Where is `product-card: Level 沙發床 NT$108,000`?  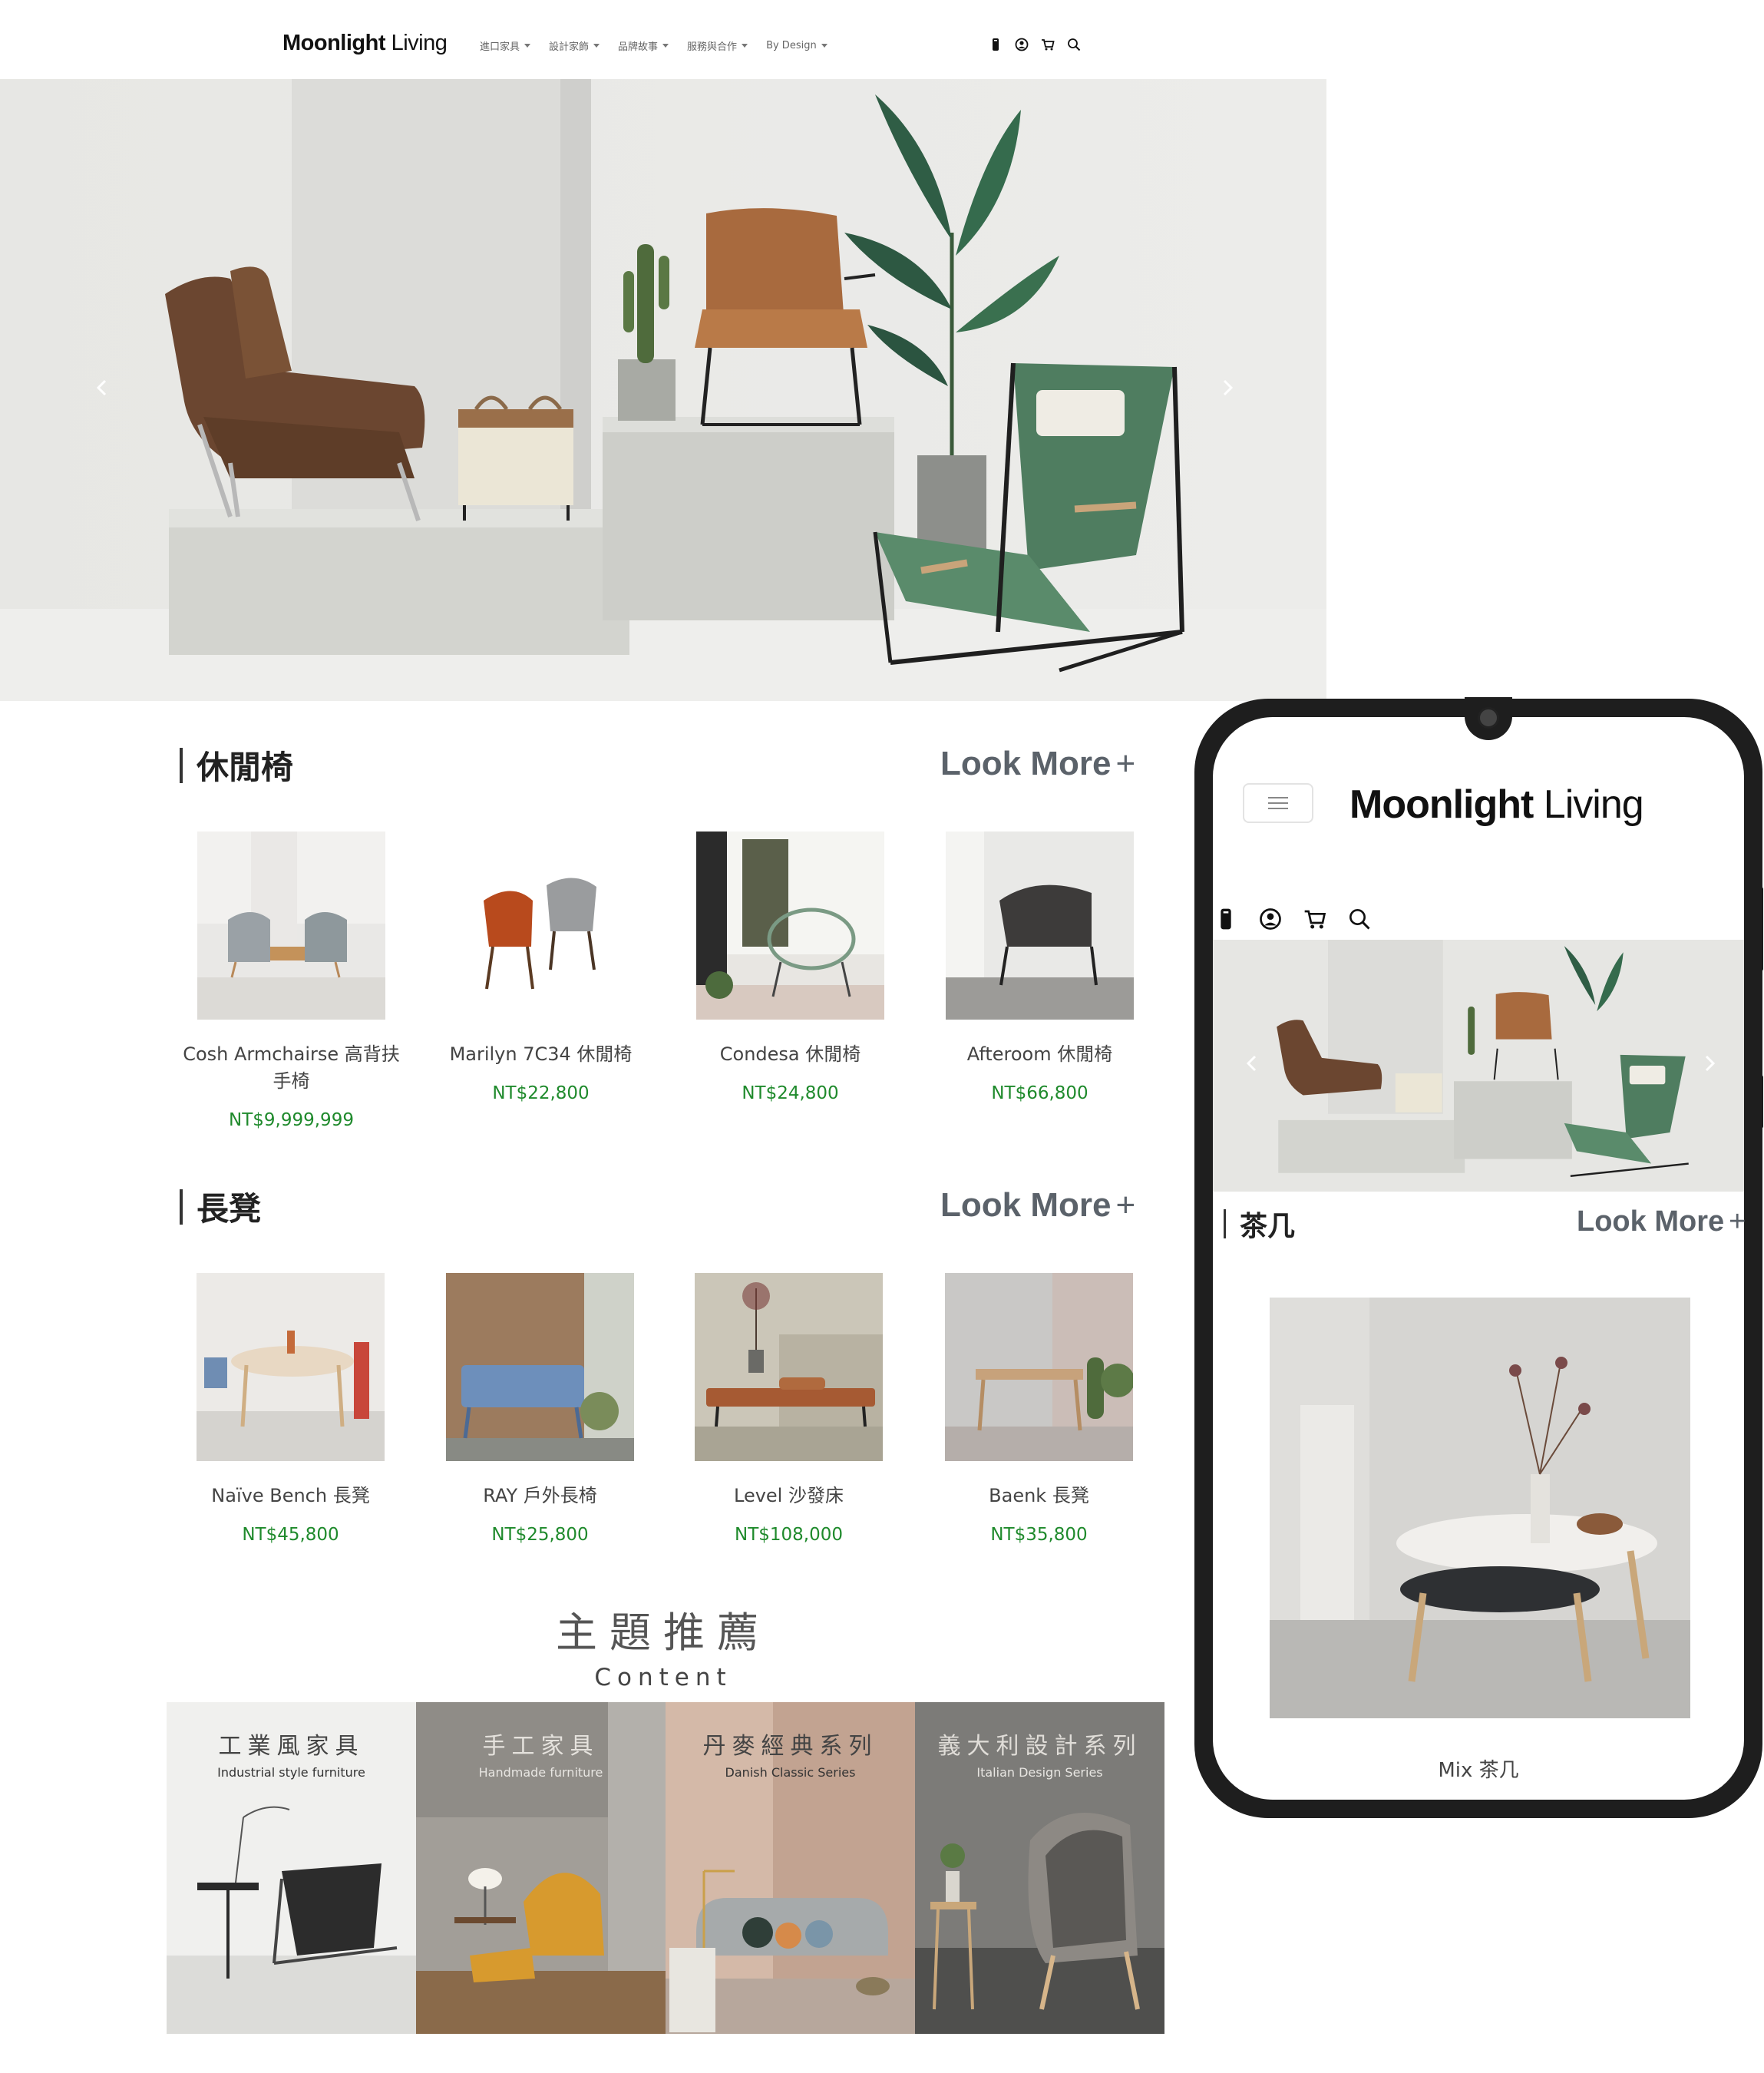 product-card: Level 沙發床 NT$108,000 is located at coordinates (788, 1409).